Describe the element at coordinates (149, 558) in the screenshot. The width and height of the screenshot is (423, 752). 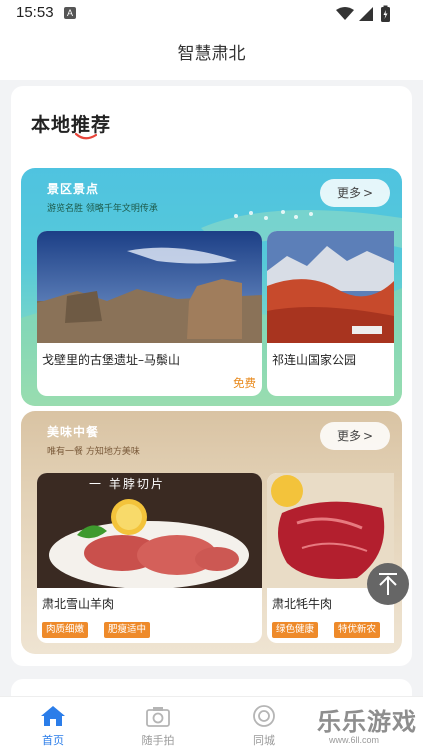
I see `food-card-lamb: 一 羊脖切片 肃北雪山羊肉 肉质细嫩 肥瘦适中` at that location.